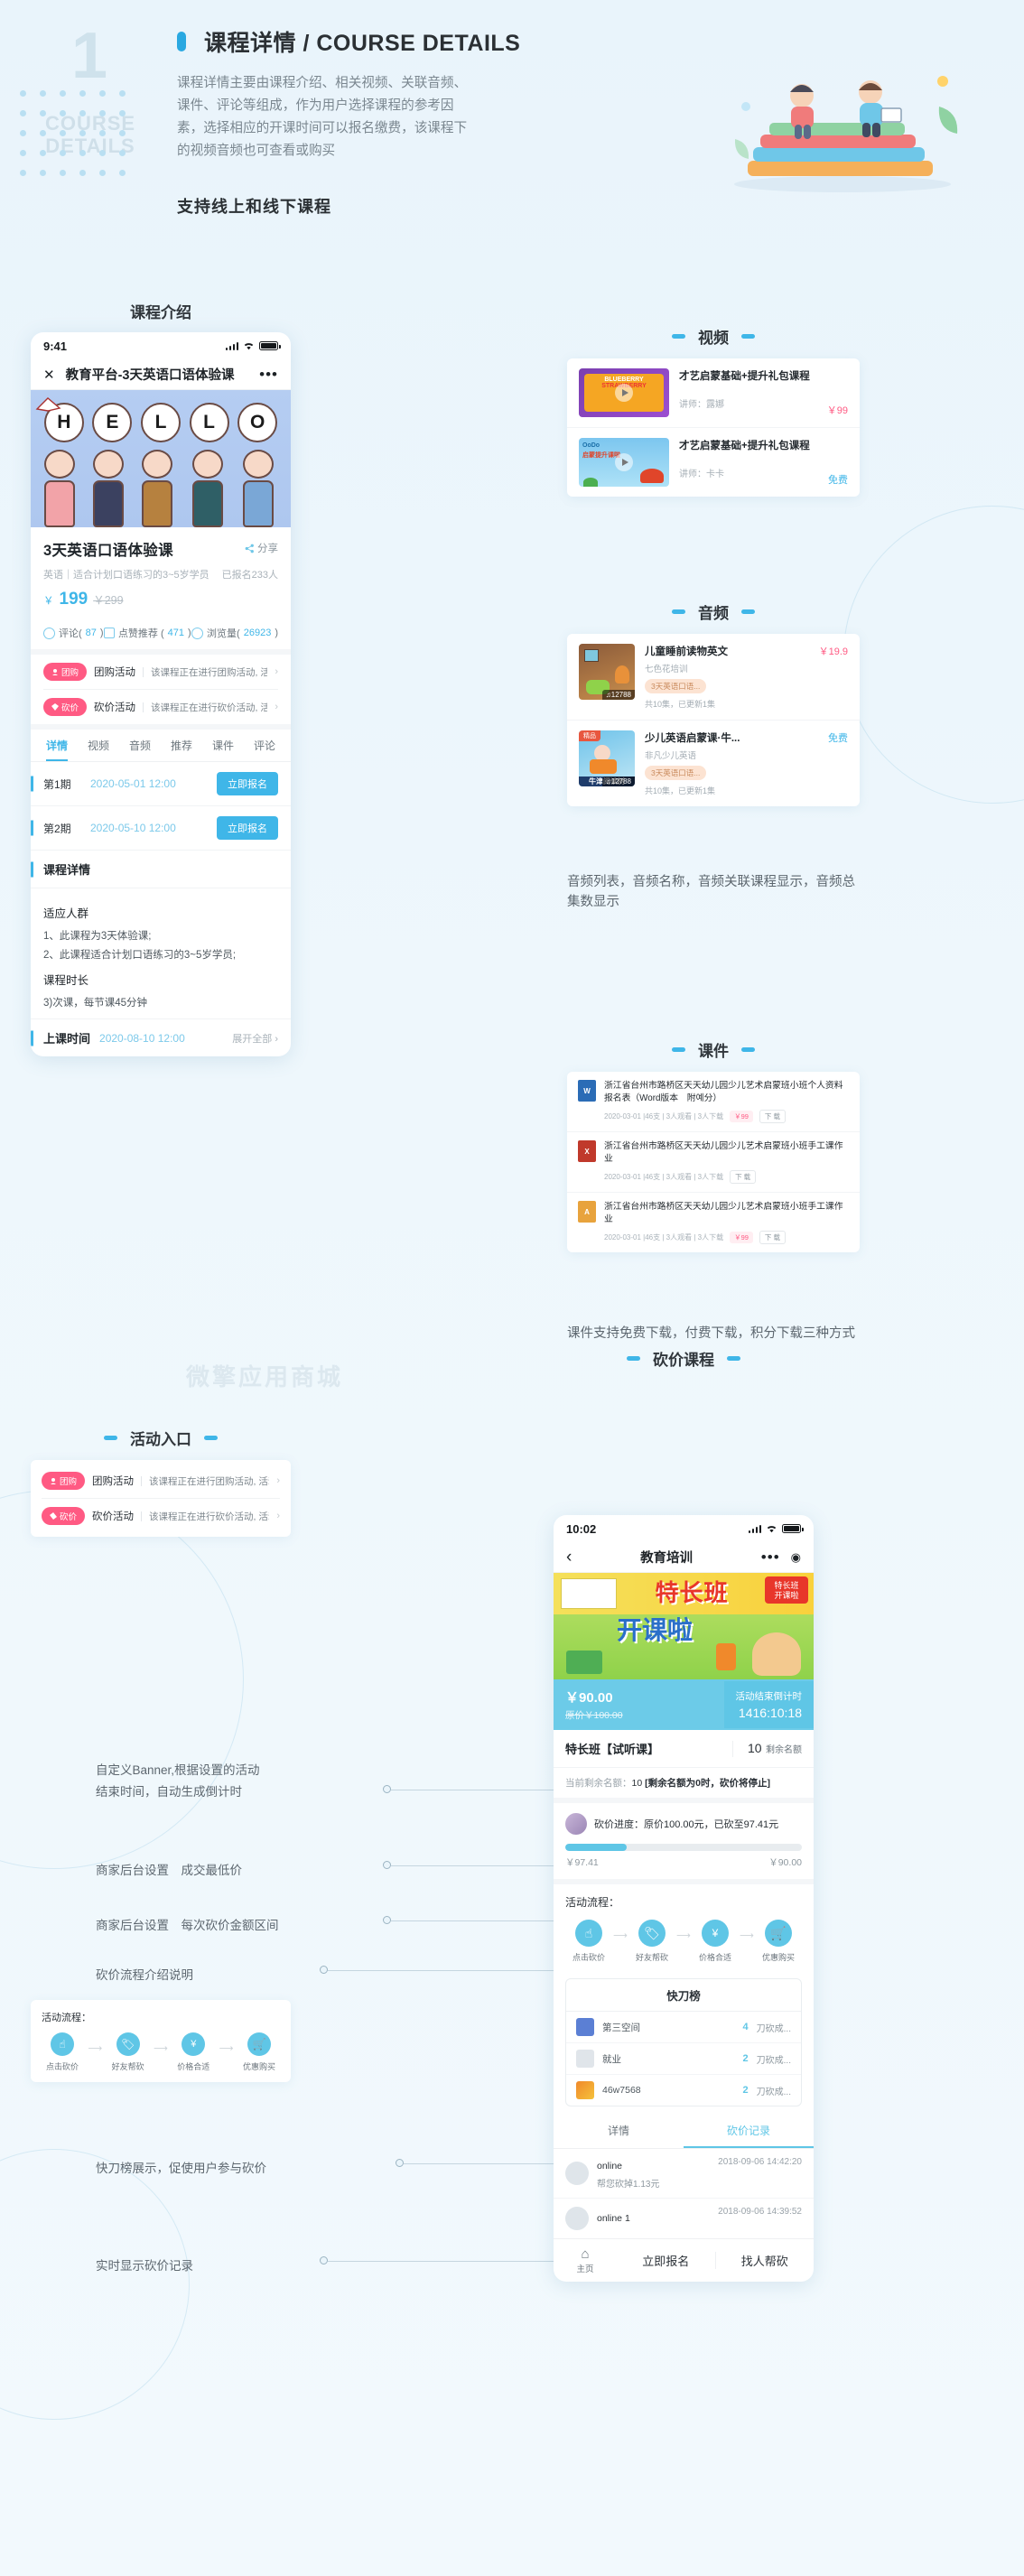 This screenshot has width=1024, height=2576. What do you see at coordinates (621, 2090) in the screenshot?
I see `rank-name: 46w7568` at bounding box center [621, 2090].